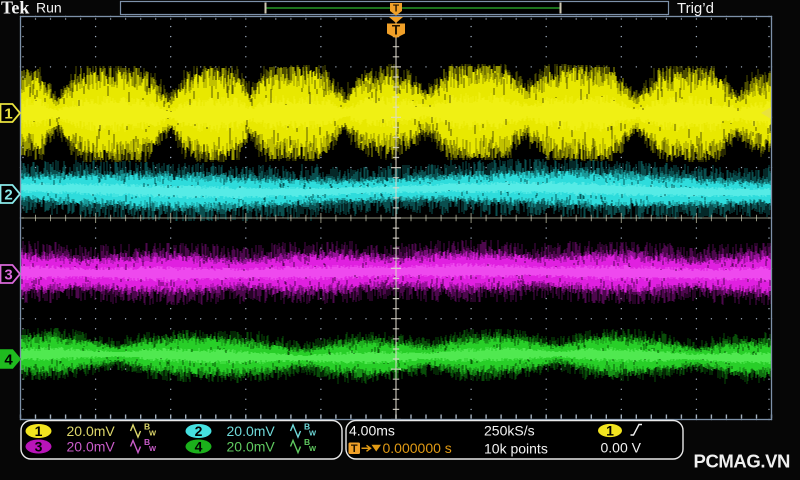 This screenshot has height=480, width=800. Describe the element at coordinates (417, 448) in the screenshot. I see `svg-text: 0.000000 s` at that location.